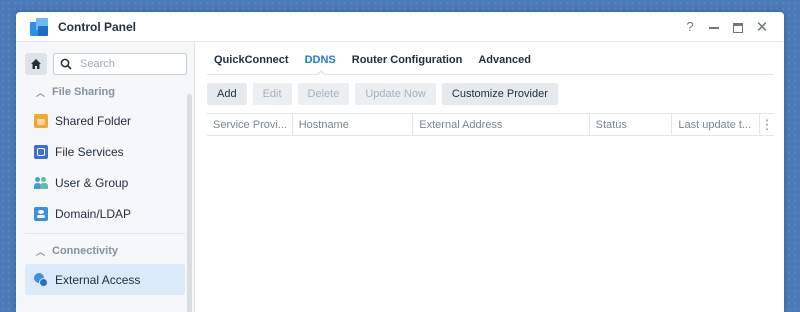 This screenshot has width=800, height=312. Describe the element at coordinates (83, 92) in the screenshot. I see `section-label: File Sharing` at that location.